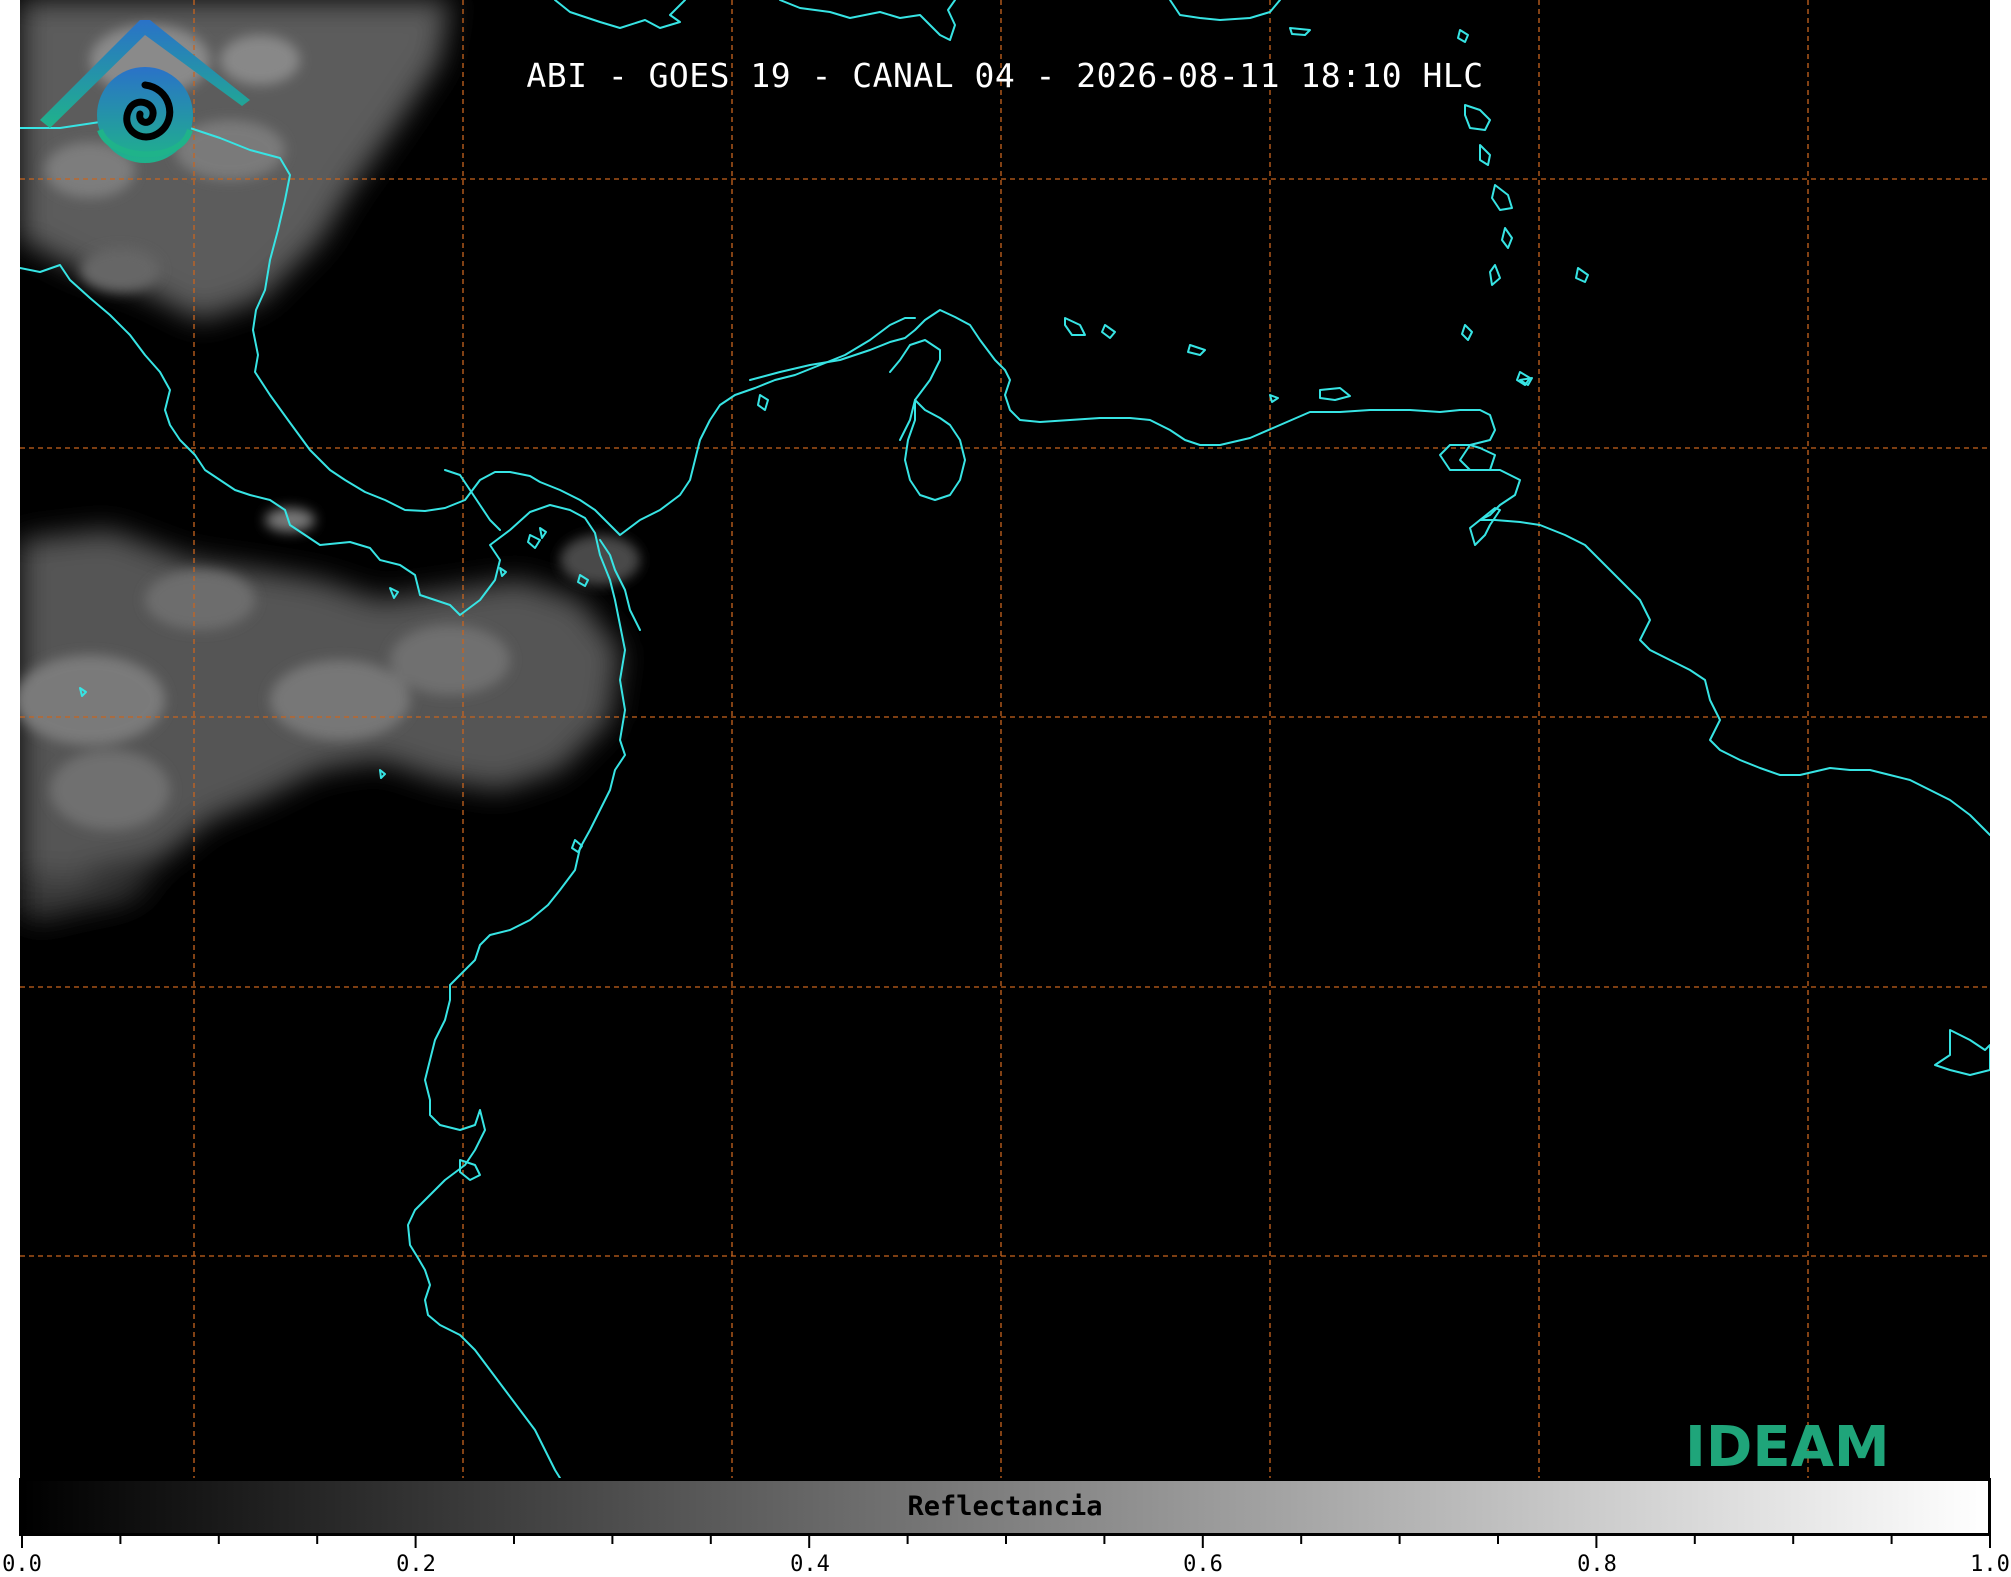 The image size is (2011, 1577). I want to click on coast-venezuela-east, so click(1714, 640).